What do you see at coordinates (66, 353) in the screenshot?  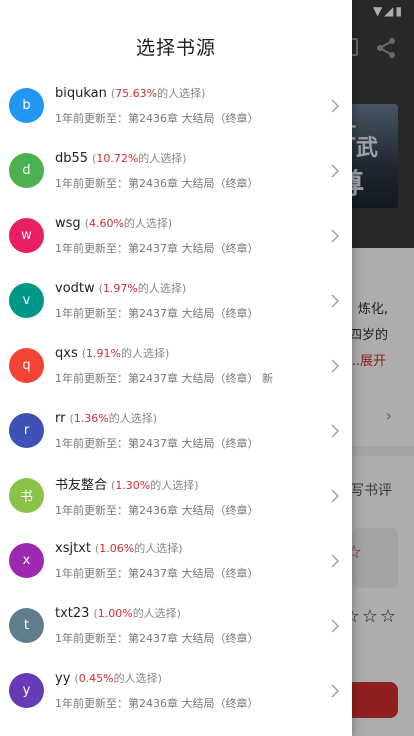 I see `source-name: qxs` at bounding box center [66, 353].